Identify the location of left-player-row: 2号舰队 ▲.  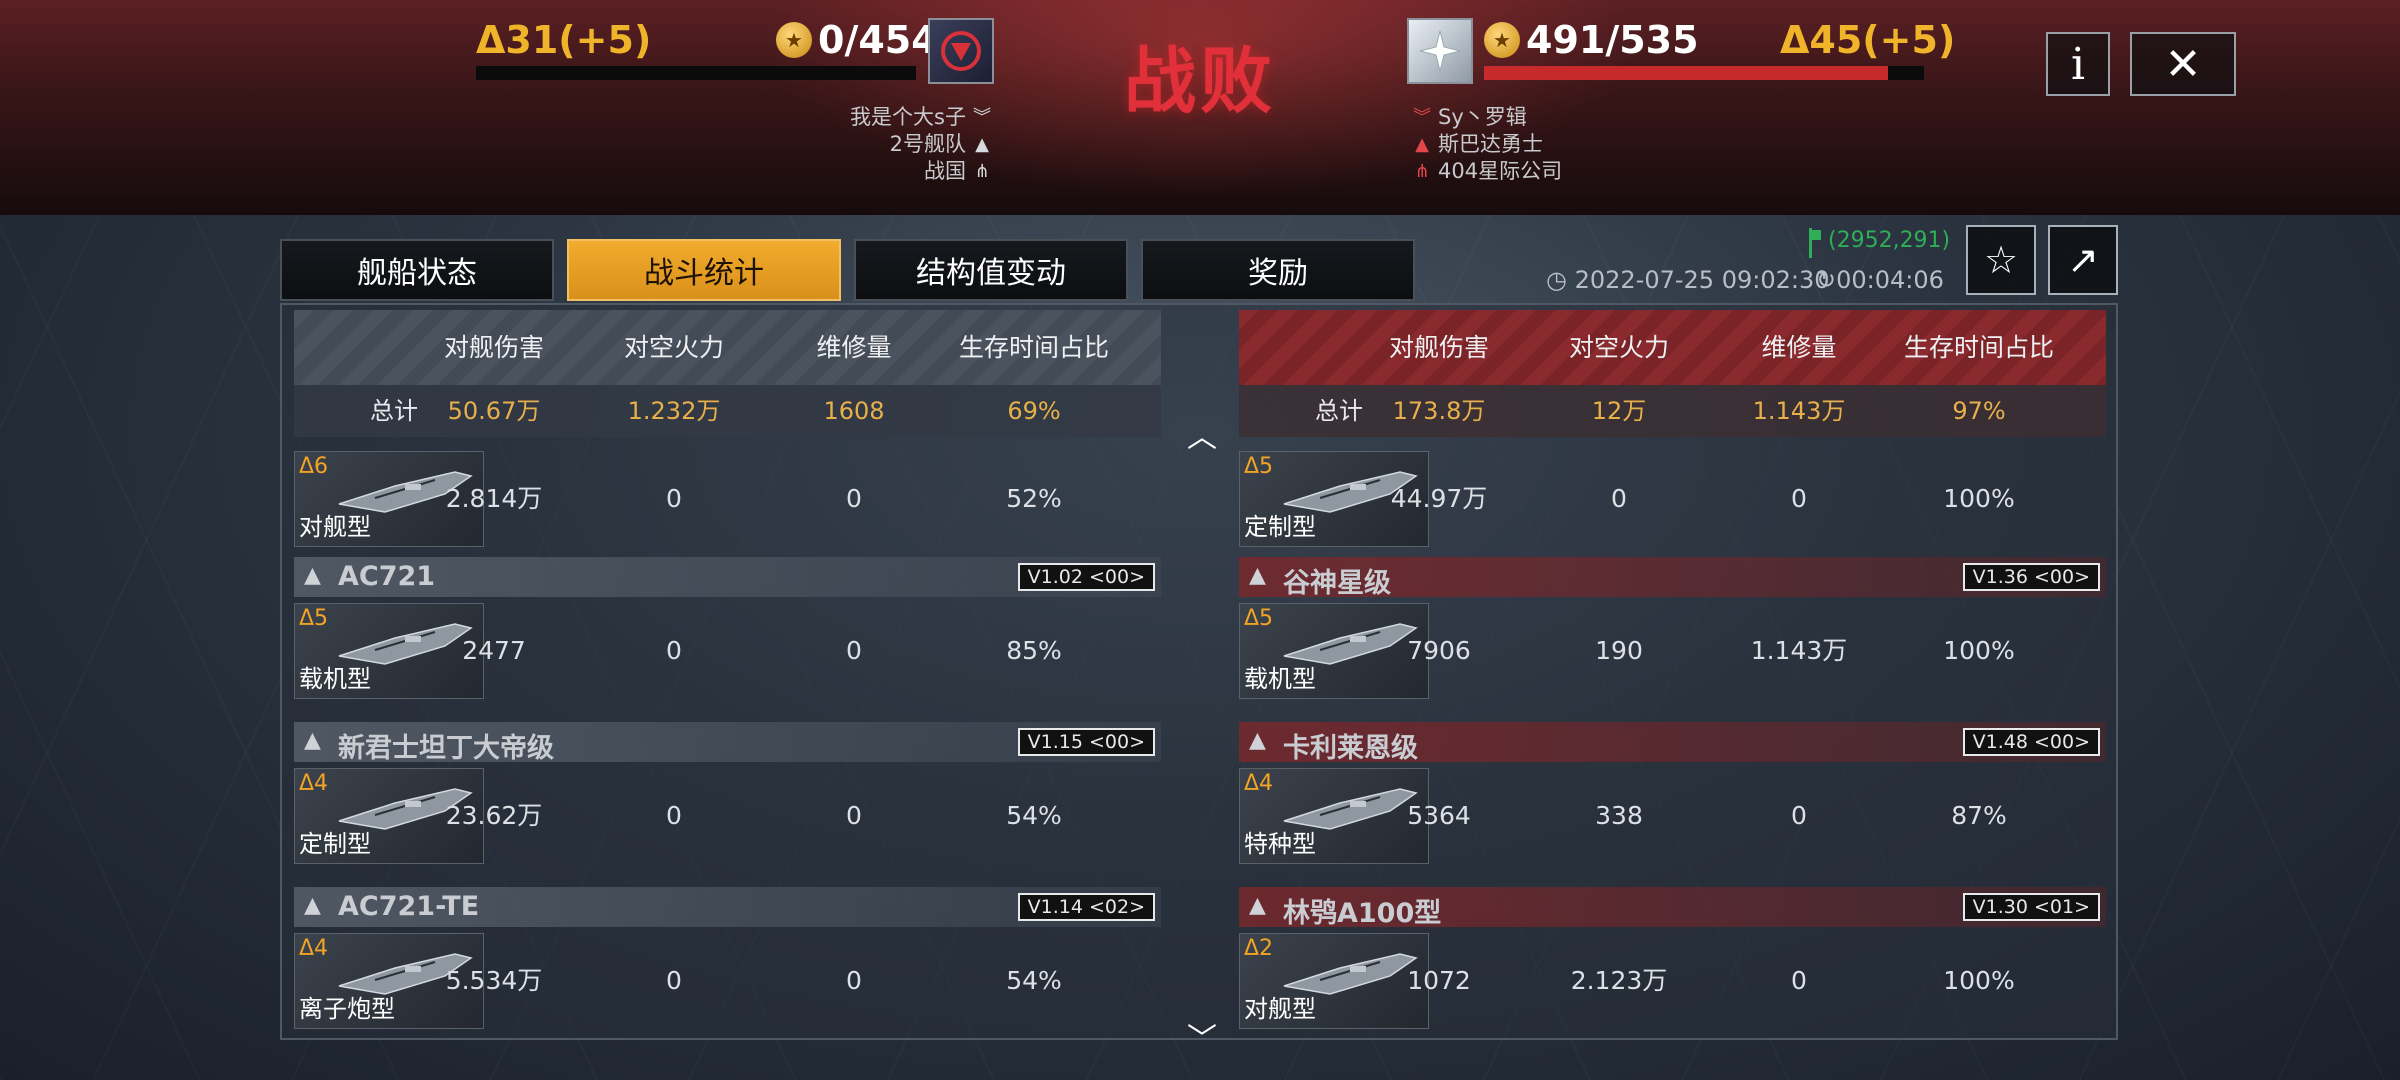
(921, 144).